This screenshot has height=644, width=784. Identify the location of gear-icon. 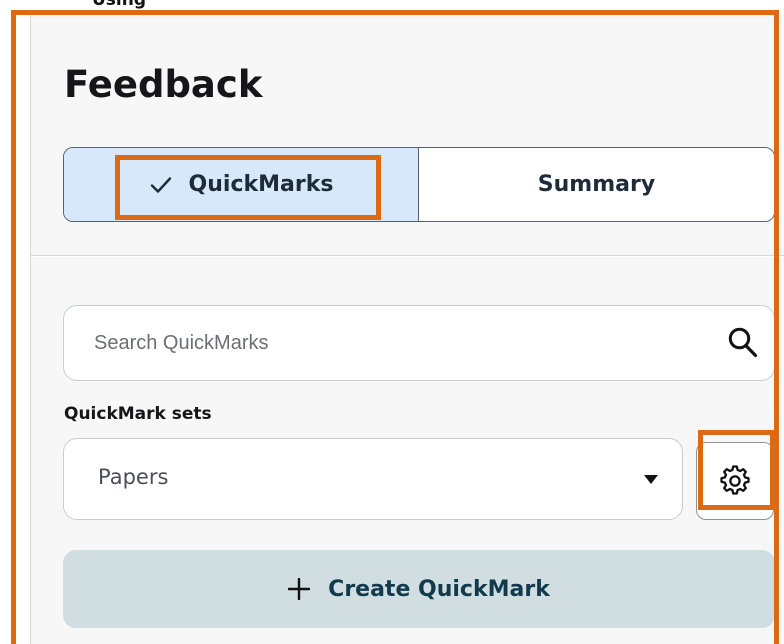
(735, 480).